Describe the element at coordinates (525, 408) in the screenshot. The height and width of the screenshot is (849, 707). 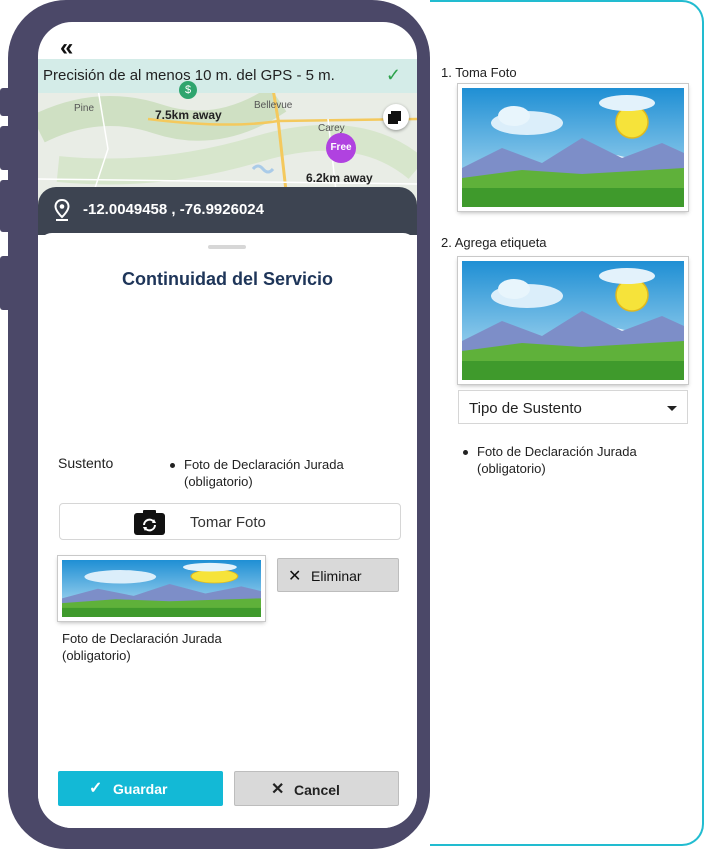
I see `select-value: Tipo de Sustento` at that location.